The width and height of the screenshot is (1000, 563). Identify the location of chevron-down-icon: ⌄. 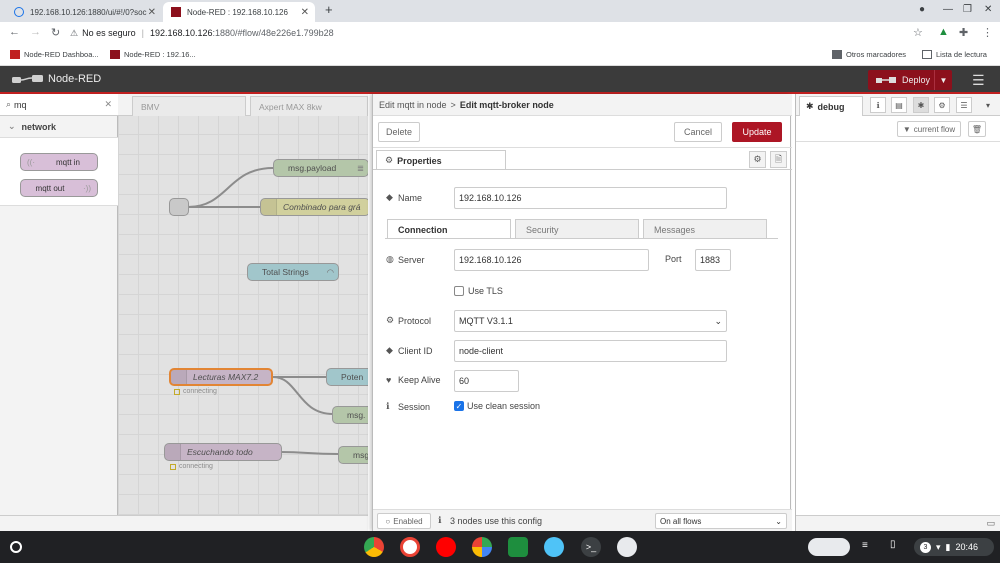
(778, 521).